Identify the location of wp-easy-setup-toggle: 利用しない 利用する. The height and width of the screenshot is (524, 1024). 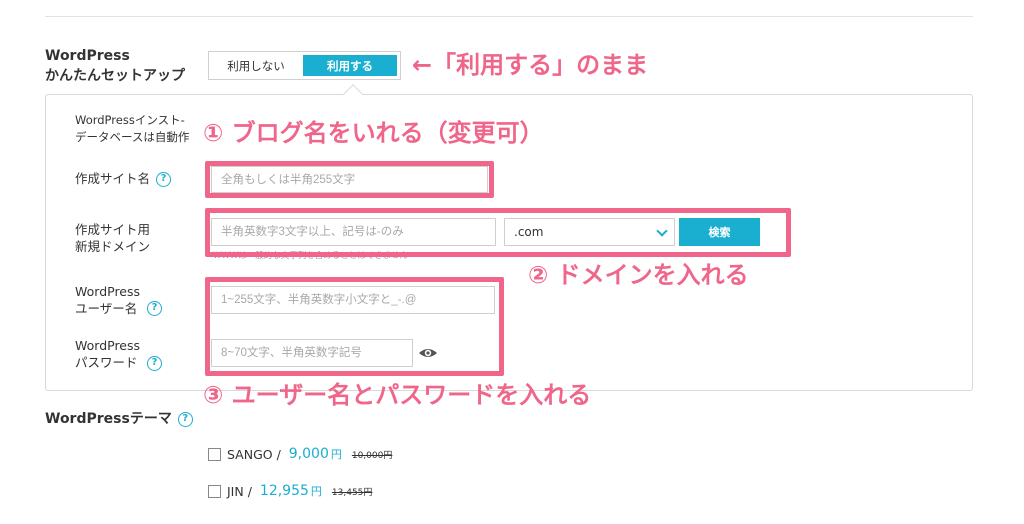
(304, 65).